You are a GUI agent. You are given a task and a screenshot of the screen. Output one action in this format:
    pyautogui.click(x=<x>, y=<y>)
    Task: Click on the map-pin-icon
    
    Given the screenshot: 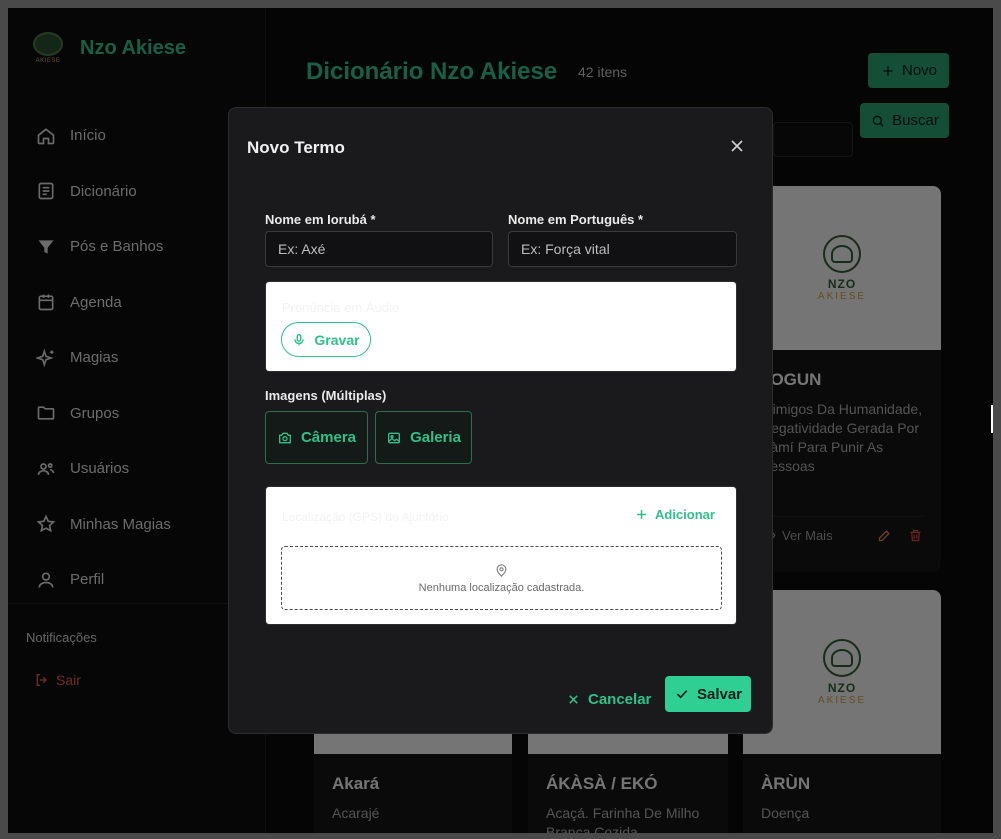 What is the action you would take?
    pyautogui.click(x=501, y=570)
    